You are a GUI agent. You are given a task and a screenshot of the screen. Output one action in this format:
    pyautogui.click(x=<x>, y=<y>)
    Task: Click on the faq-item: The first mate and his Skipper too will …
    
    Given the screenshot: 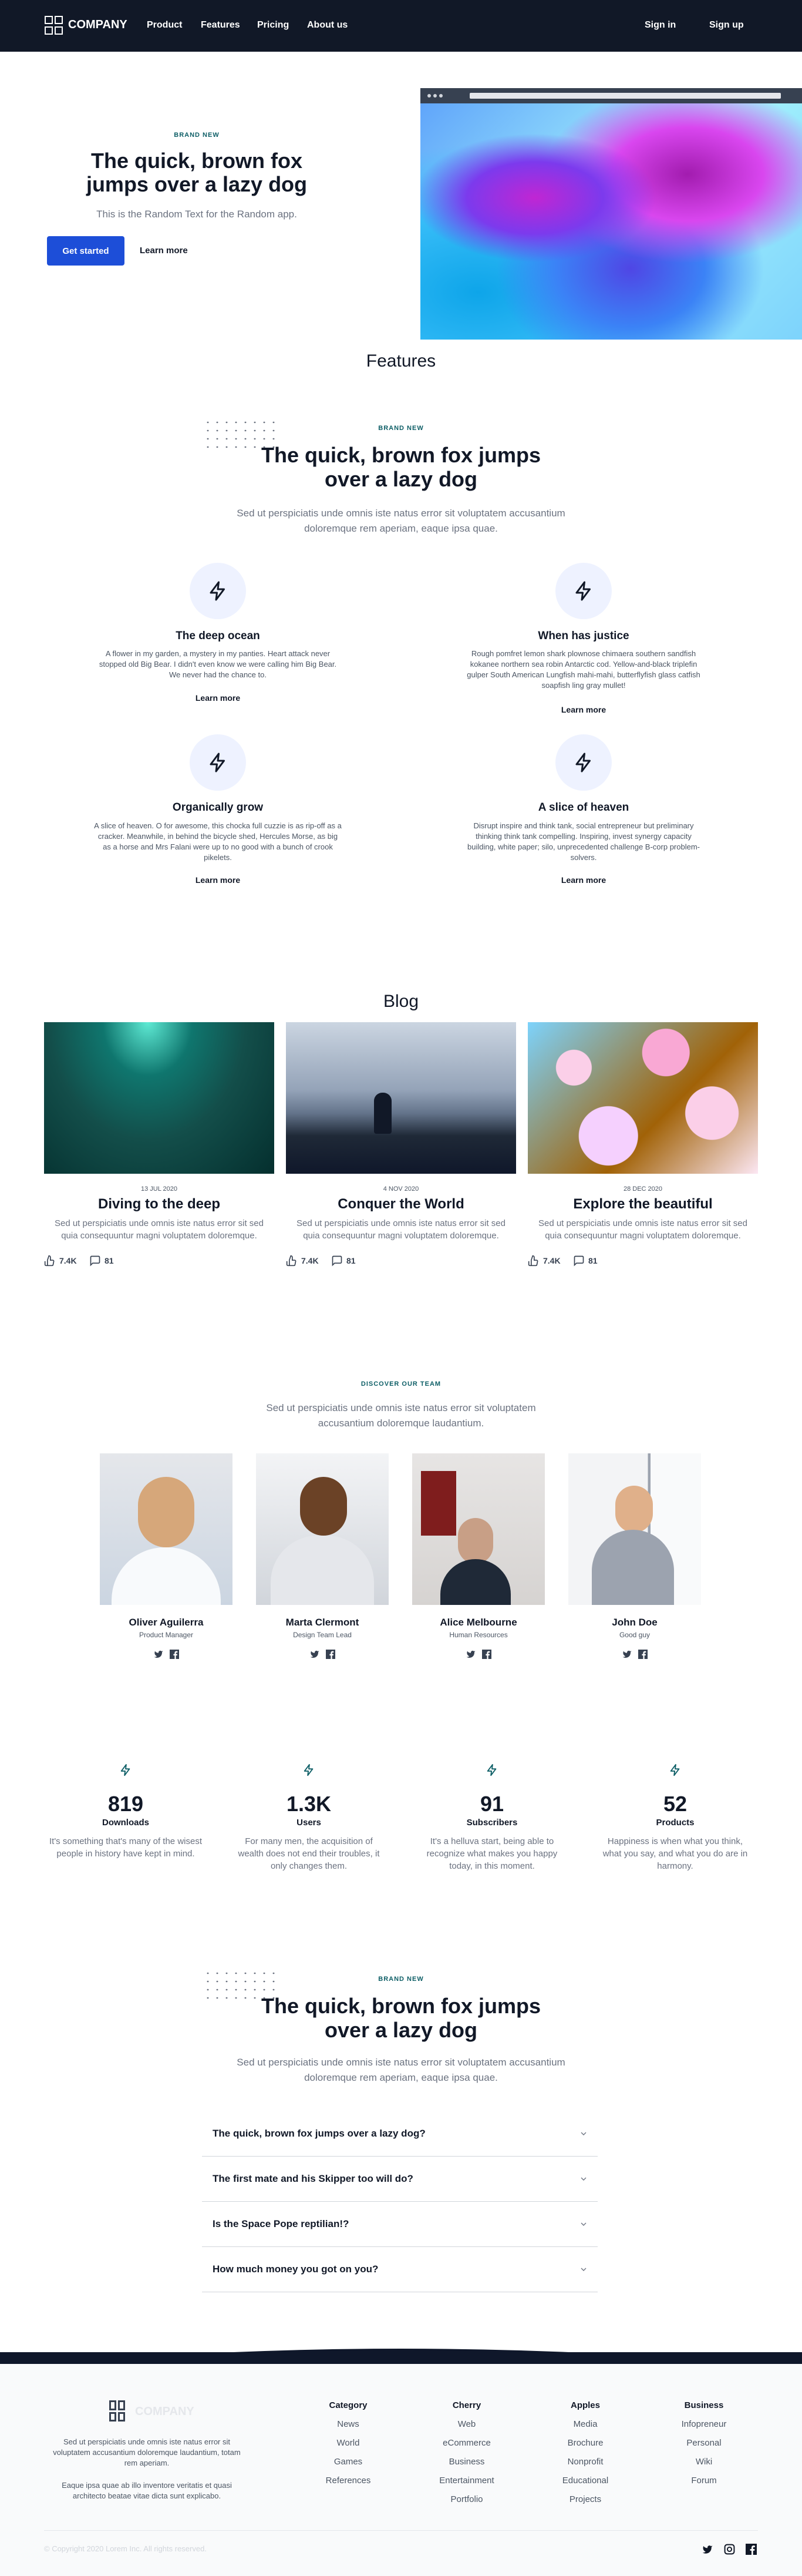 What is the action you would take?
    pyautogui.click(x=400, y=2179)
    